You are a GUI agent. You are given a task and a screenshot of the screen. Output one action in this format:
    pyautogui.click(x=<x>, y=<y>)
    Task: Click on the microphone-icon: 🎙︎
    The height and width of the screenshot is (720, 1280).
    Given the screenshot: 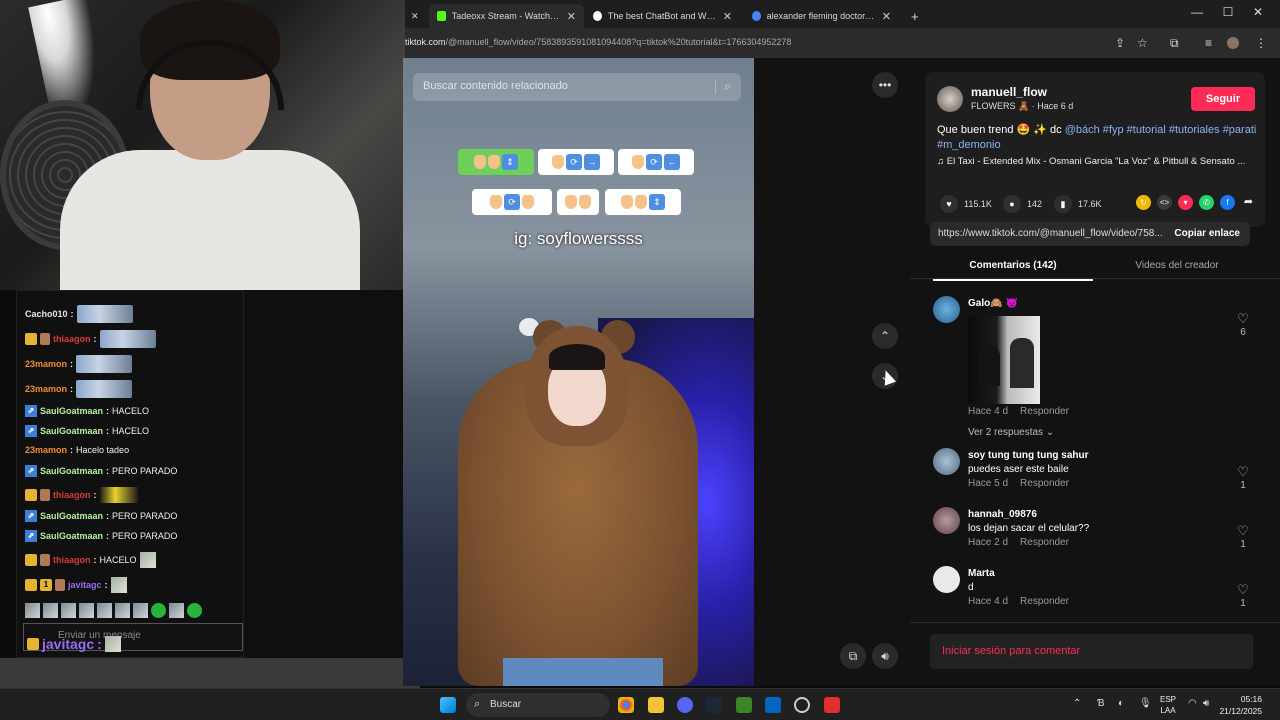 What is the action you would take?
    pyautogui.click(x=1145, y=703)
    